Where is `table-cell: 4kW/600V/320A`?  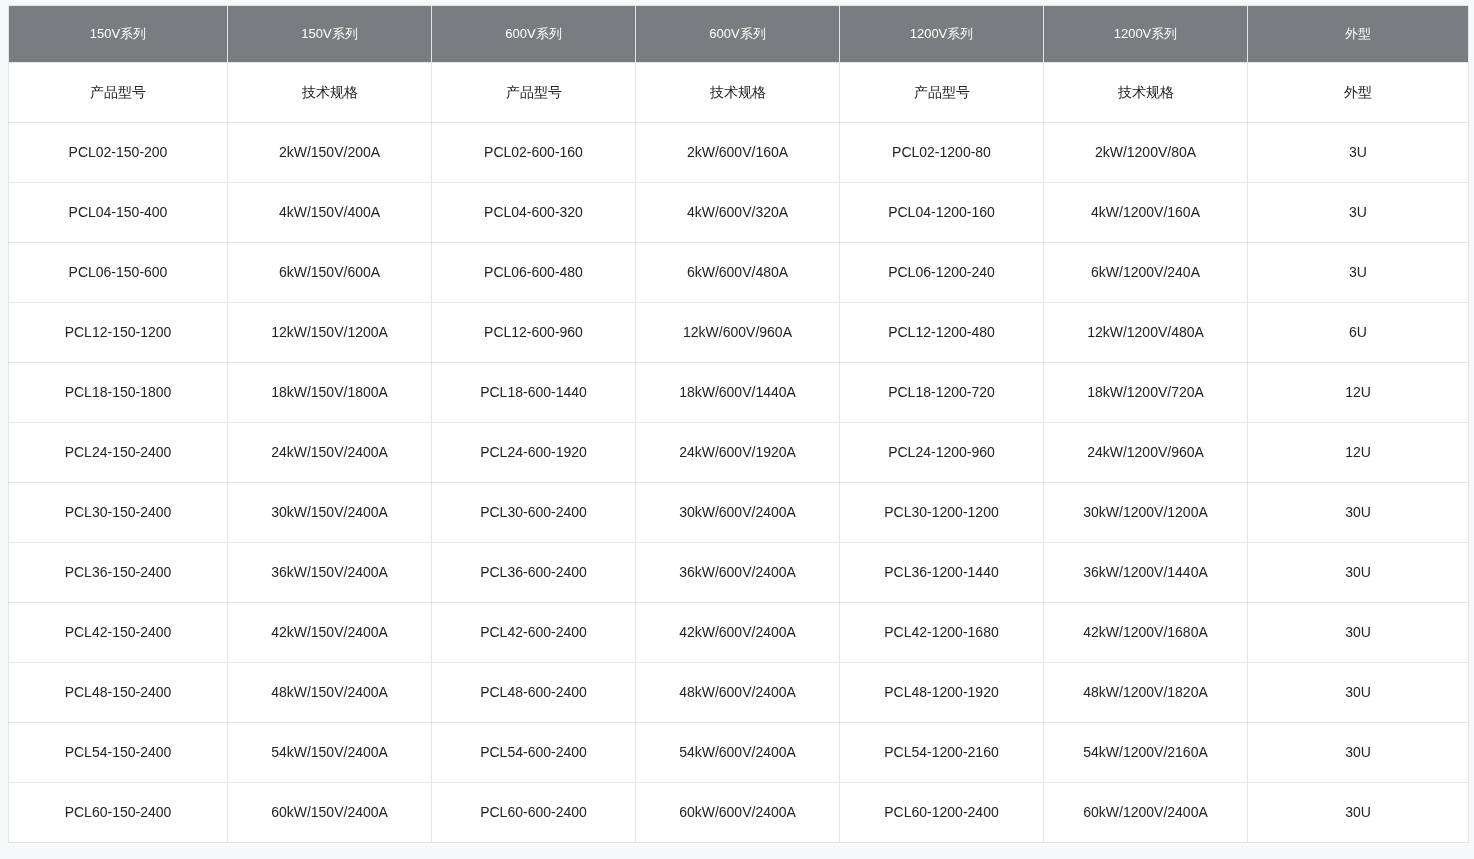
table-cell: 4kW/600V/320A is located at coordinates (737, 212).